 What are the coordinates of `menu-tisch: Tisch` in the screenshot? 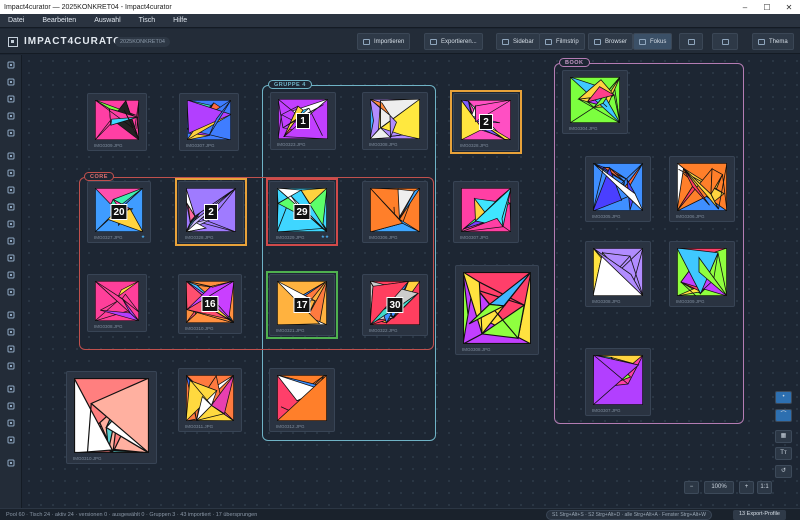 It's located at (147, 20).